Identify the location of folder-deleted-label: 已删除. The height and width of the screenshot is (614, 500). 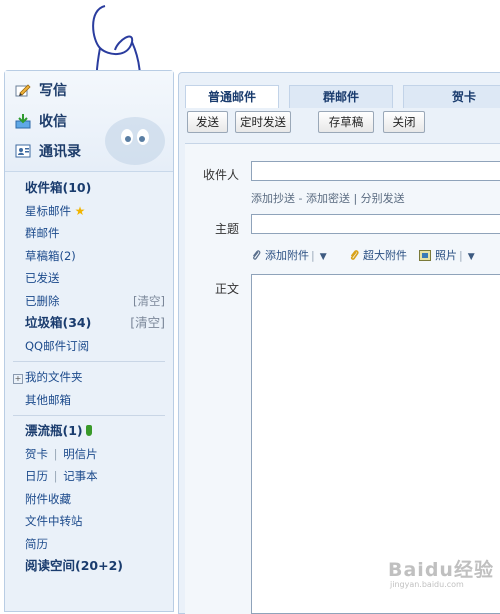
(42, 300).